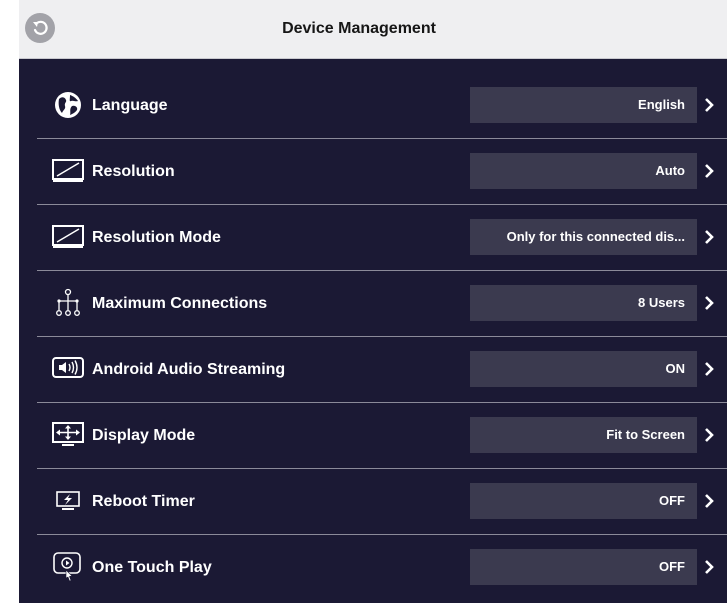 This screenshot has width=727, height=603. What do you see at coordinates (68, 369) in the screenshot?
I see `speaker-icon` at bounding box center [68, 369].